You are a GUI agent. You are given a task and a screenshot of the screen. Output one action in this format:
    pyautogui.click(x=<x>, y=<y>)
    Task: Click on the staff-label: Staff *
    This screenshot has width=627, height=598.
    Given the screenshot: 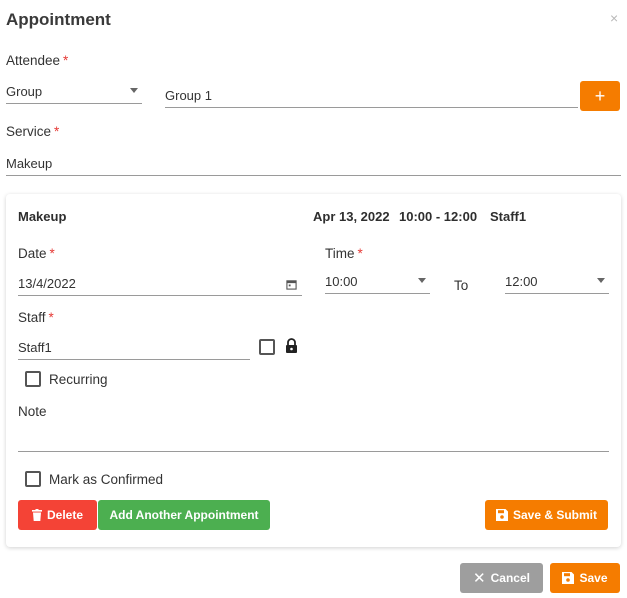 What is the action you would take?
    pyautogui.click(x=36, y=317)
    